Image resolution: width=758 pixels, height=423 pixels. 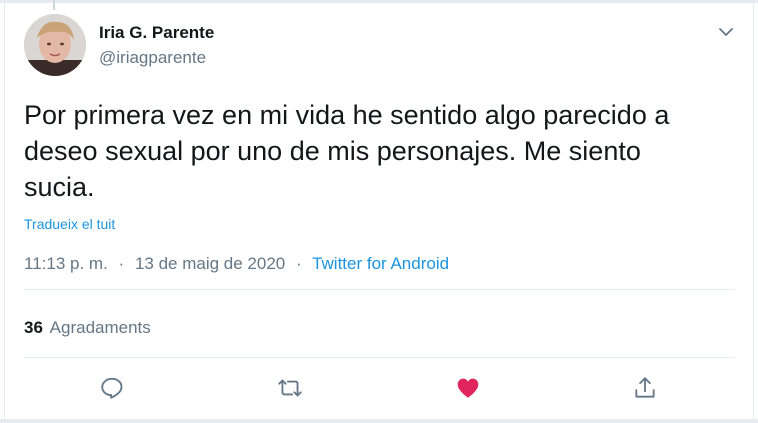 I want to click on like-button, so click(x=468, y=388).